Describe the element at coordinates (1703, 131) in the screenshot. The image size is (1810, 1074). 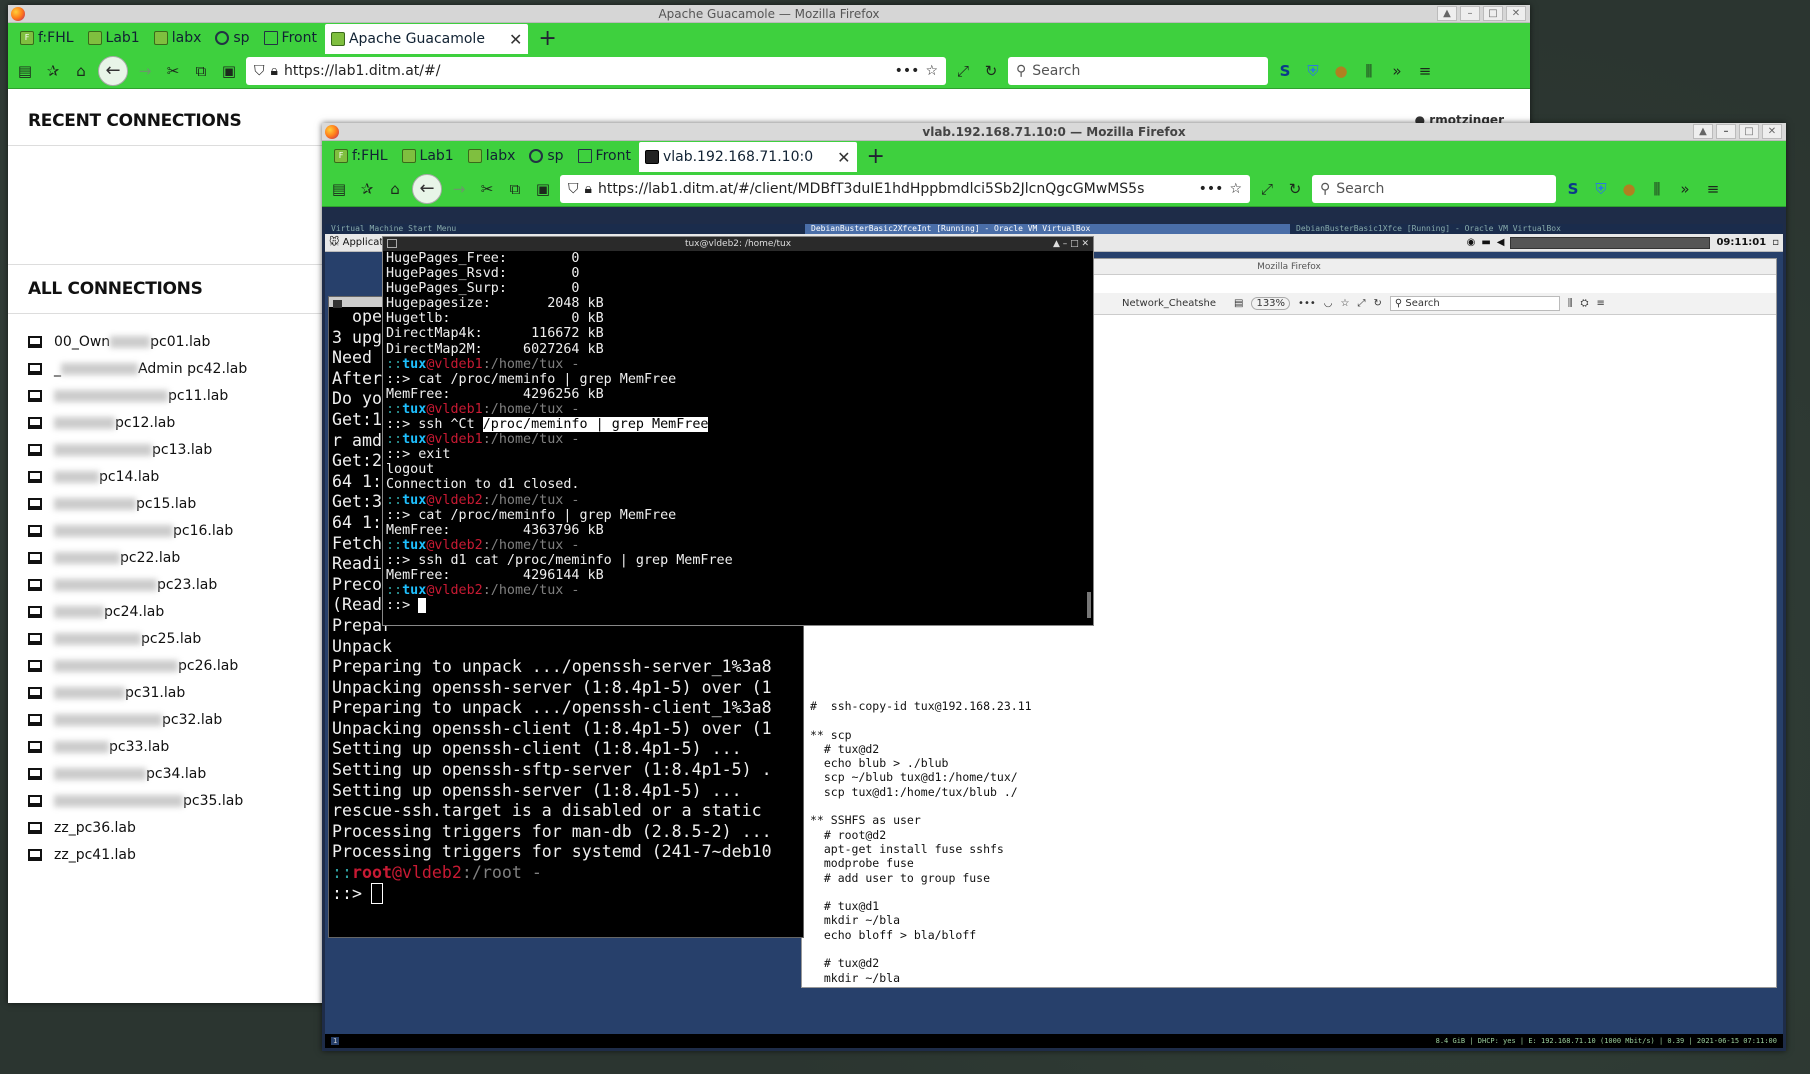
I see `up-icon: ▲` at that location.